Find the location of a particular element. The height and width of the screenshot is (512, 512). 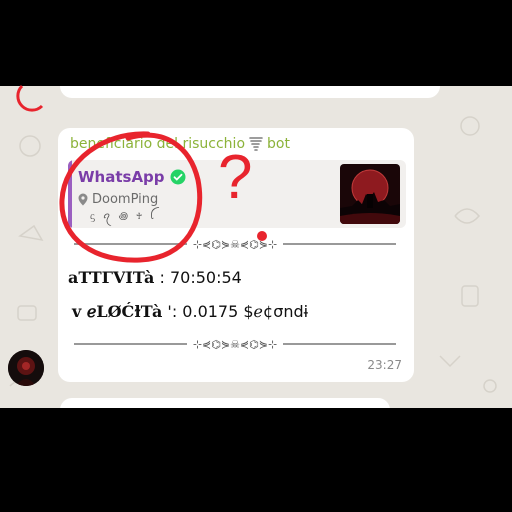

location-pin-icon is located at coordinates (83, 199).